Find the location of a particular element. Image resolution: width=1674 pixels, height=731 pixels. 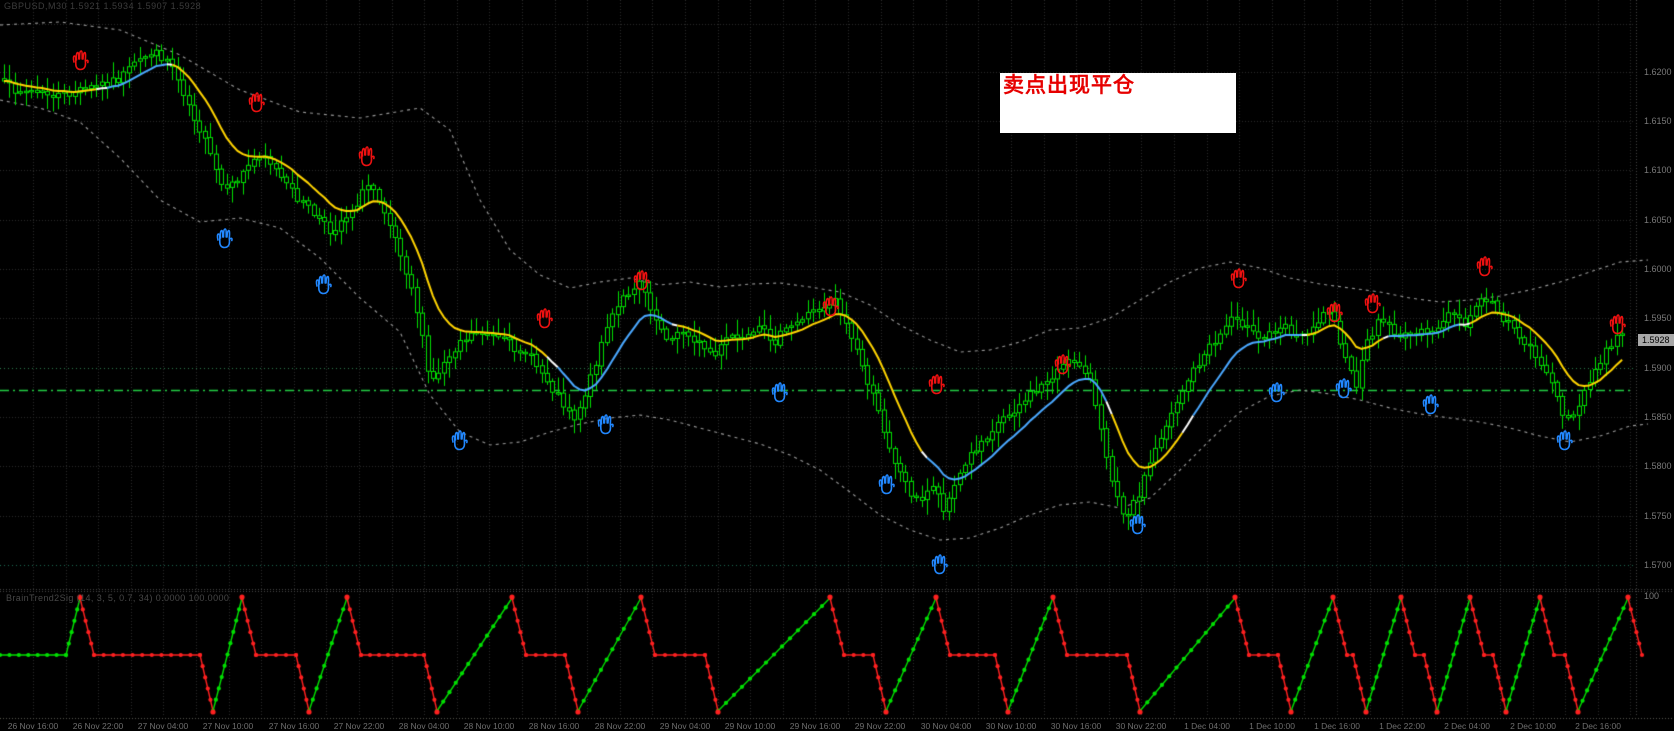

time-label: 1 Dec 22:00 is located at coordinates (1402, 726).